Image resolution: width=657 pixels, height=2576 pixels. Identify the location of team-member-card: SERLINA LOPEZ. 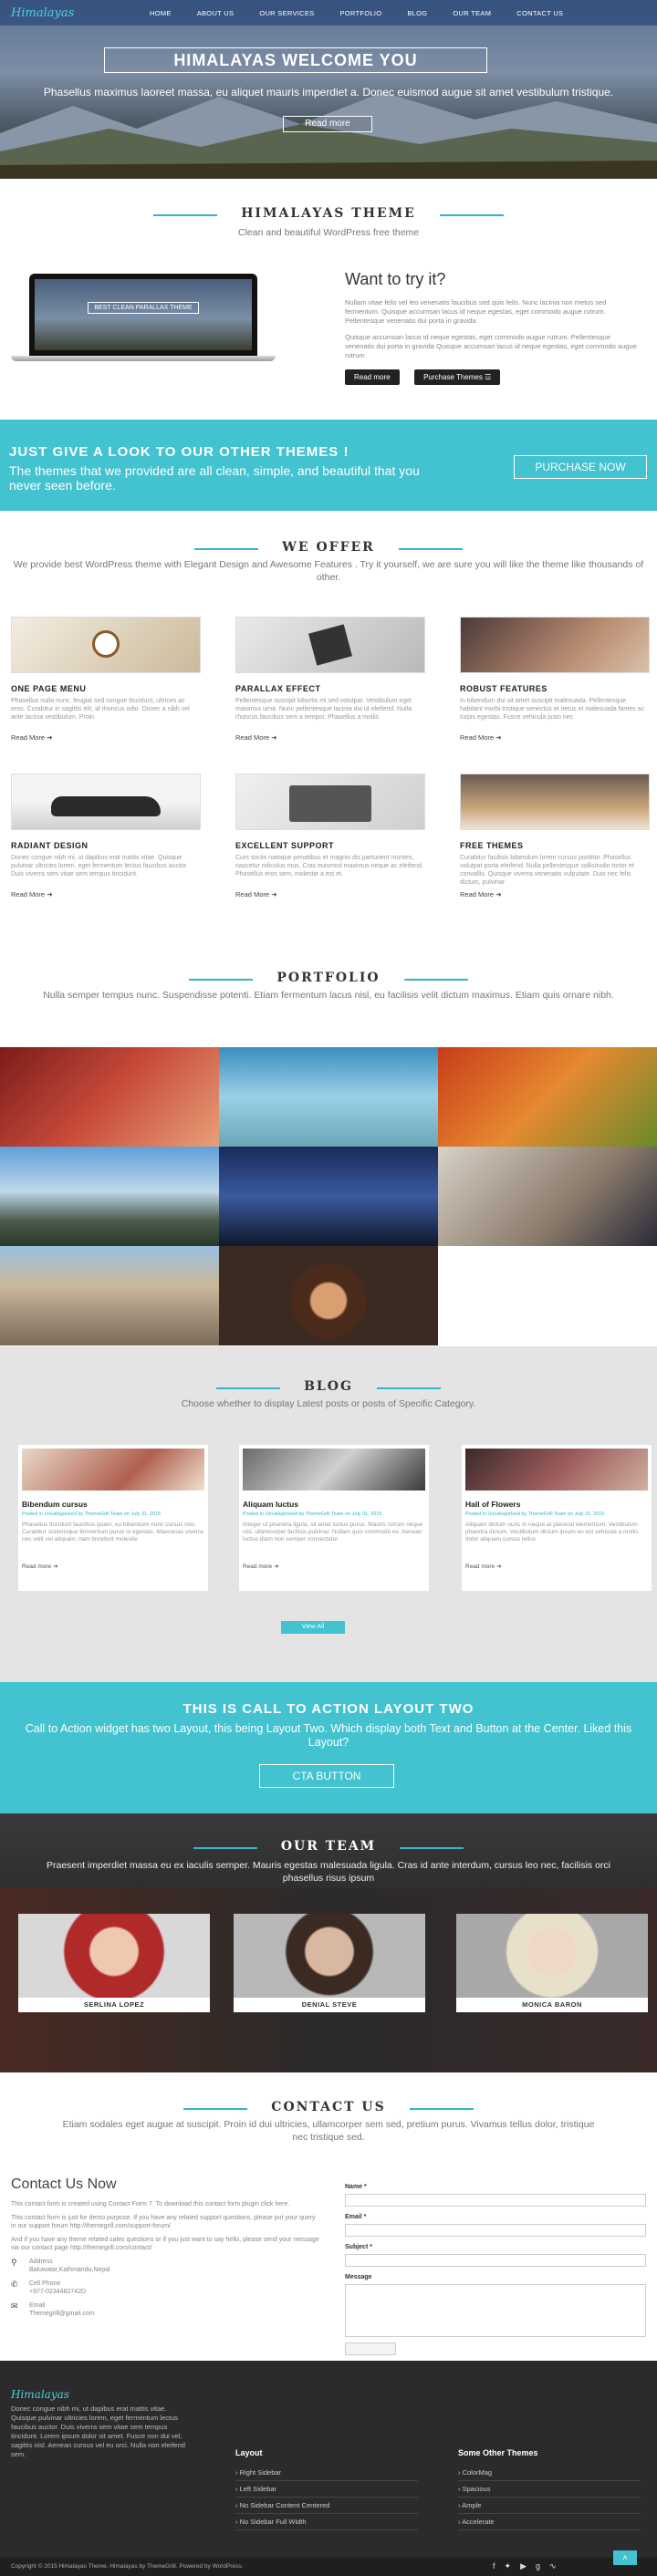
(114, 1963).